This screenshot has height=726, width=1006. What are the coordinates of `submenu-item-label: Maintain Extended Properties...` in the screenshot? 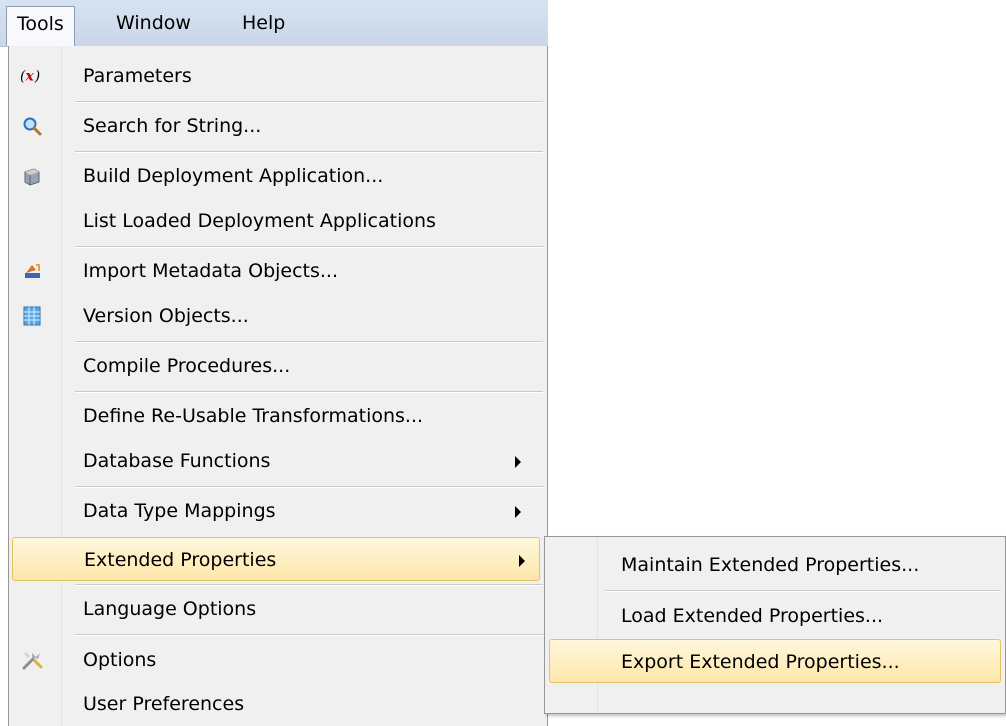 It's located at (770, 565).